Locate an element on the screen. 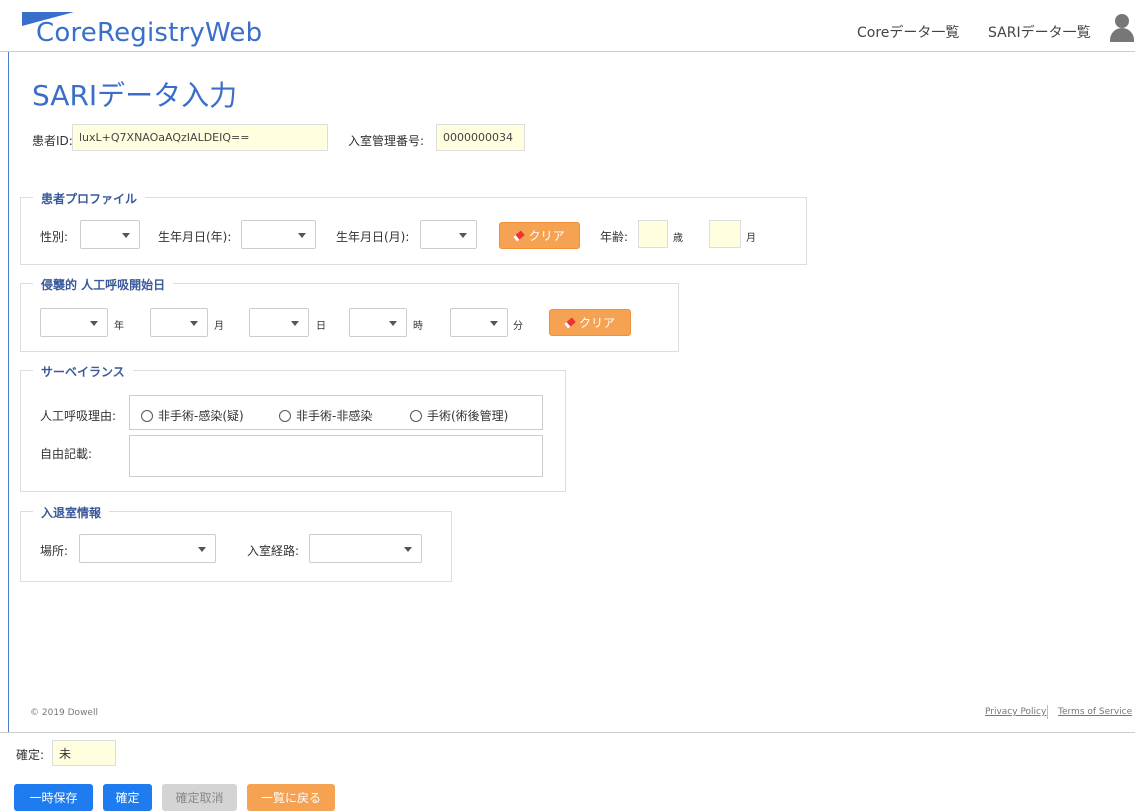  user-avatar-icon is located at coordinates (1122, 28).